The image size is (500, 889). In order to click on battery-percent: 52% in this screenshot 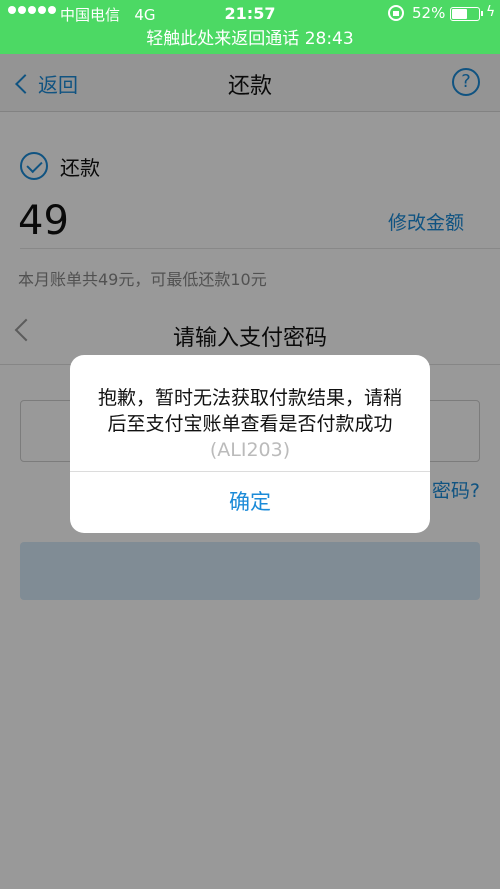, I will do `click(429, 13)`.